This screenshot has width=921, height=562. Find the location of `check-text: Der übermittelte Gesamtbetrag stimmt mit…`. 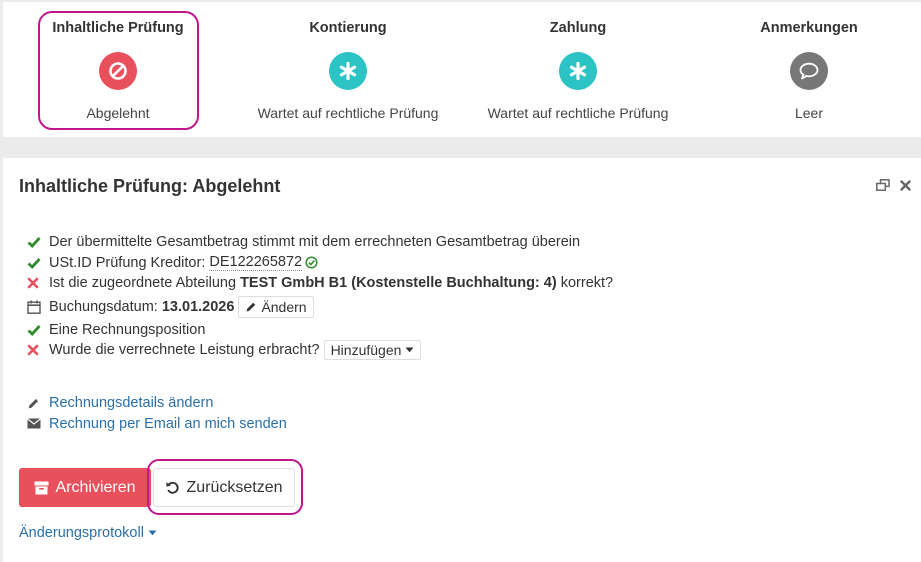

check-text: Der übermittelte Gesamtbetrag stimmt mit… is located at coordinates (315, 242).